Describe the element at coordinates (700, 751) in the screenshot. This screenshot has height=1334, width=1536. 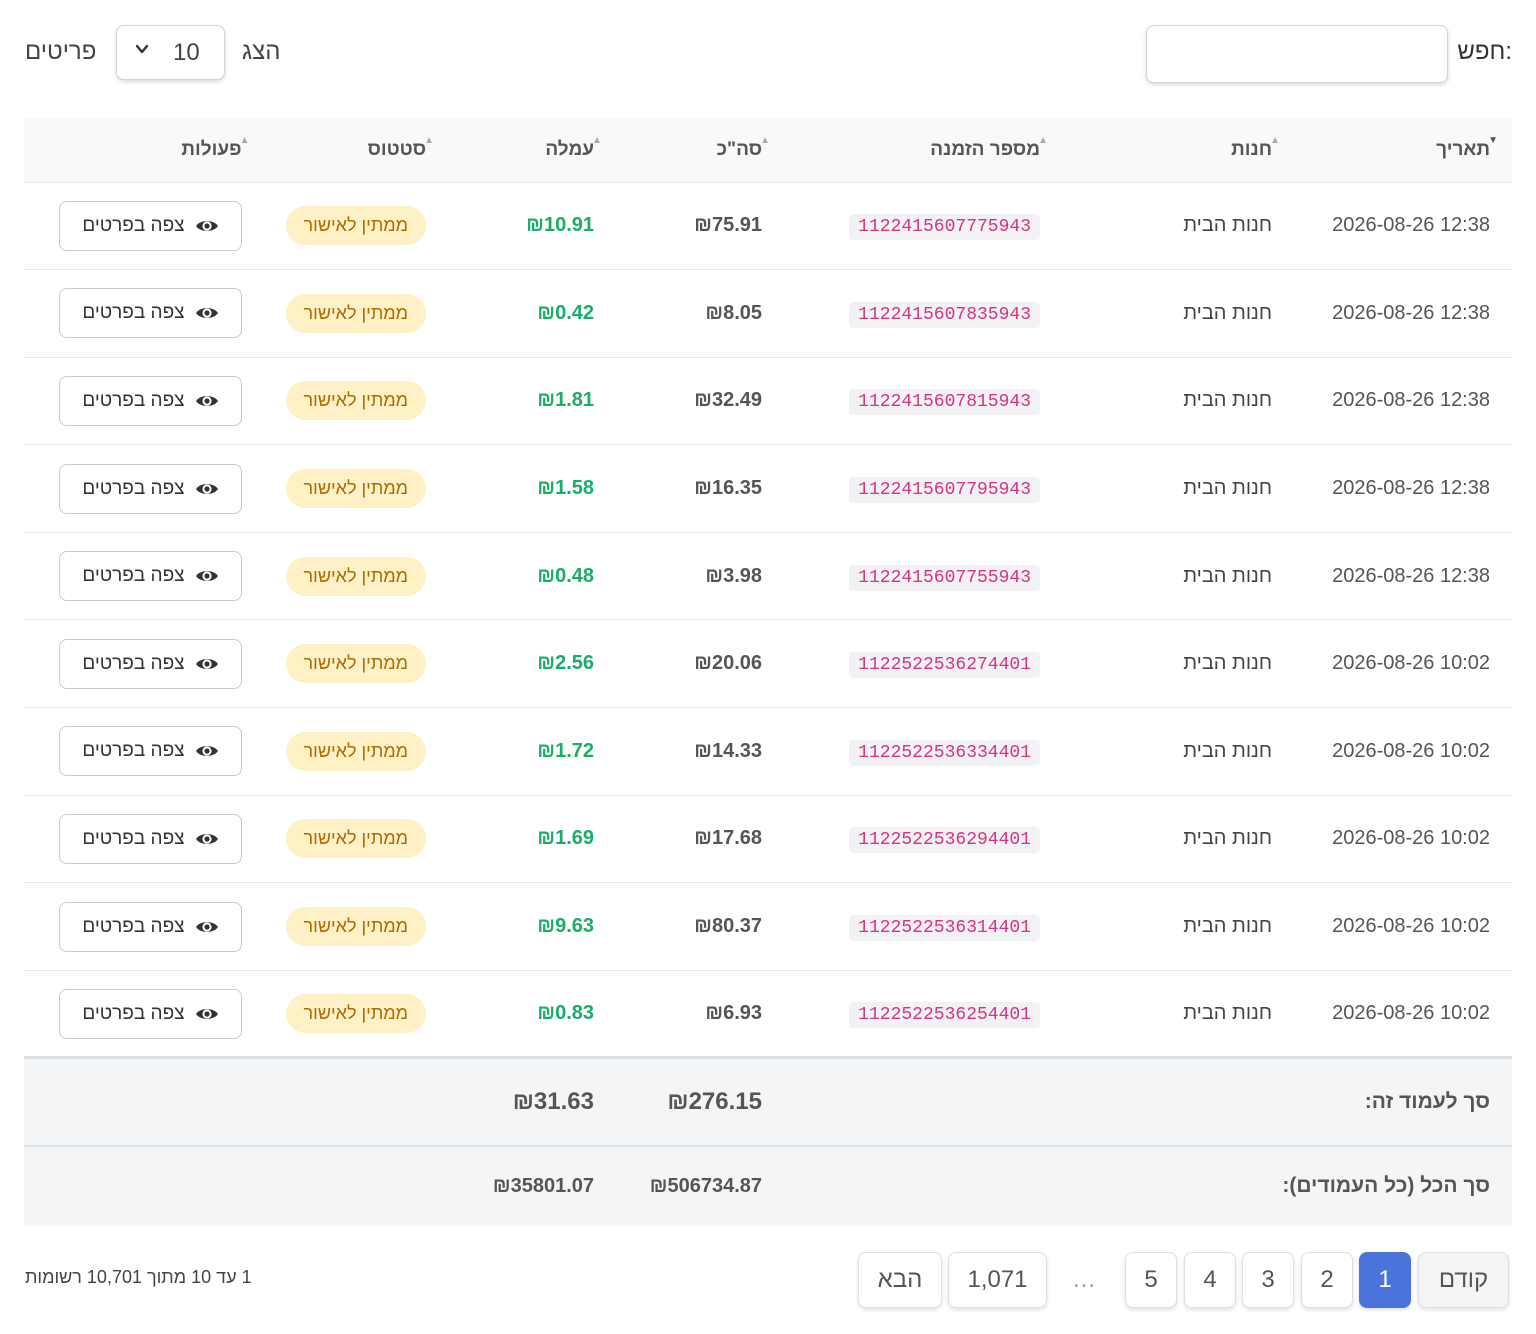
I see `cell-total: ₪14.33` at that location.